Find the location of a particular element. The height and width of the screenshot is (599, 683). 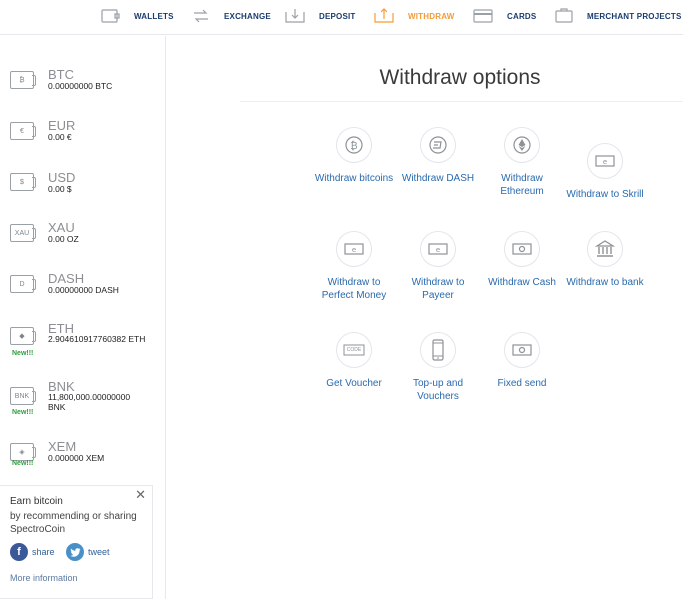

wallet-balance: 0.00000000 DASH is located at coordinates (83, 290).